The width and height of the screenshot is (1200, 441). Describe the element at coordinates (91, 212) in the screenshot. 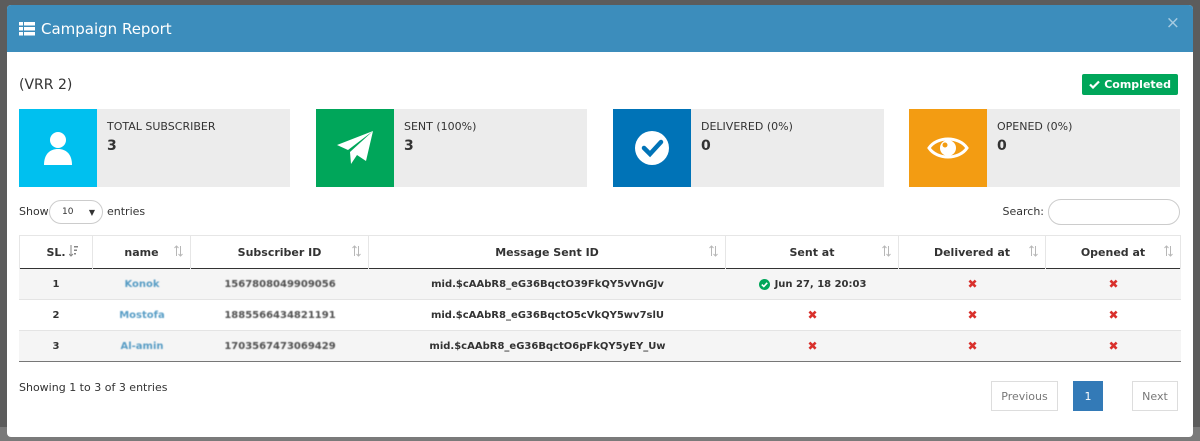

I see `caret-down-icon: ▼` at that location.